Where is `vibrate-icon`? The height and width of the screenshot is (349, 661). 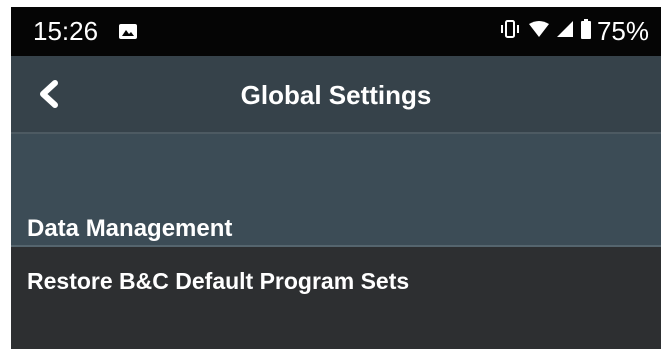 vibrate-icon is located at coordinates (510, 31).